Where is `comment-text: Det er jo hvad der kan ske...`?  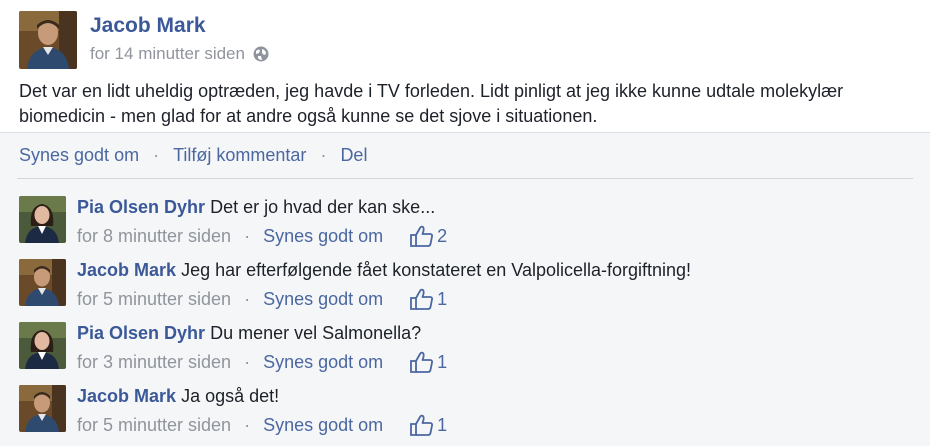
comment-text: Det er jo hvad der kan ske... is located at coordinates (323, 207).